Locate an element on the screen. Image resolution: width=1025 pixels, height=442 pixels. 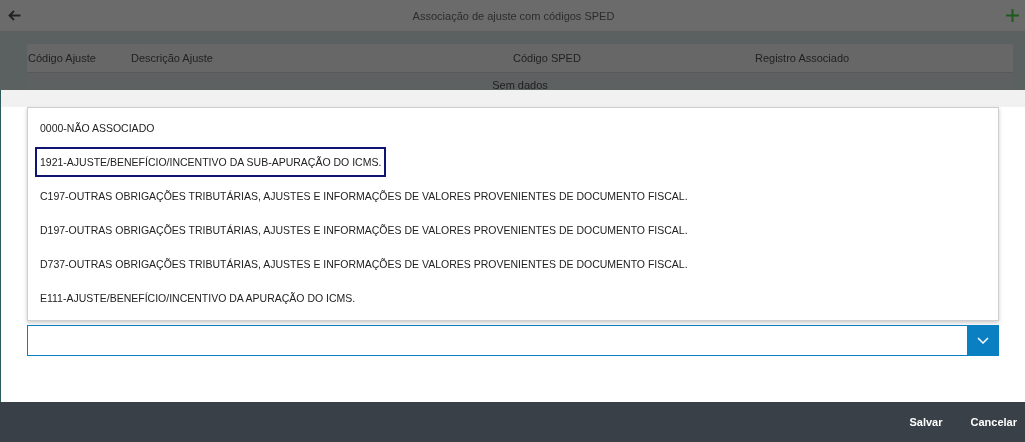
chevron-down-icon is located at coordinates (982, 340).